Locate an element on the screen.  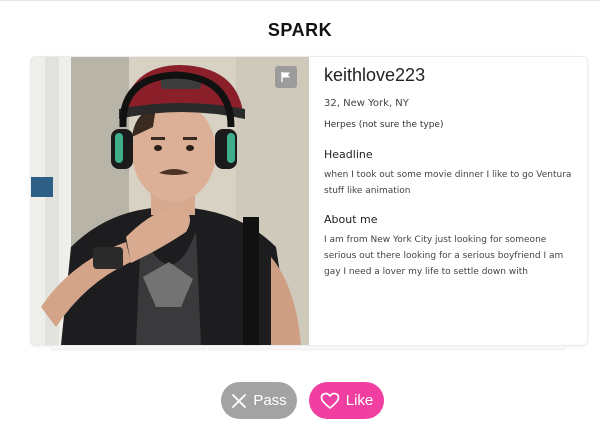
flag-icon is located at coordinates (286, 77).